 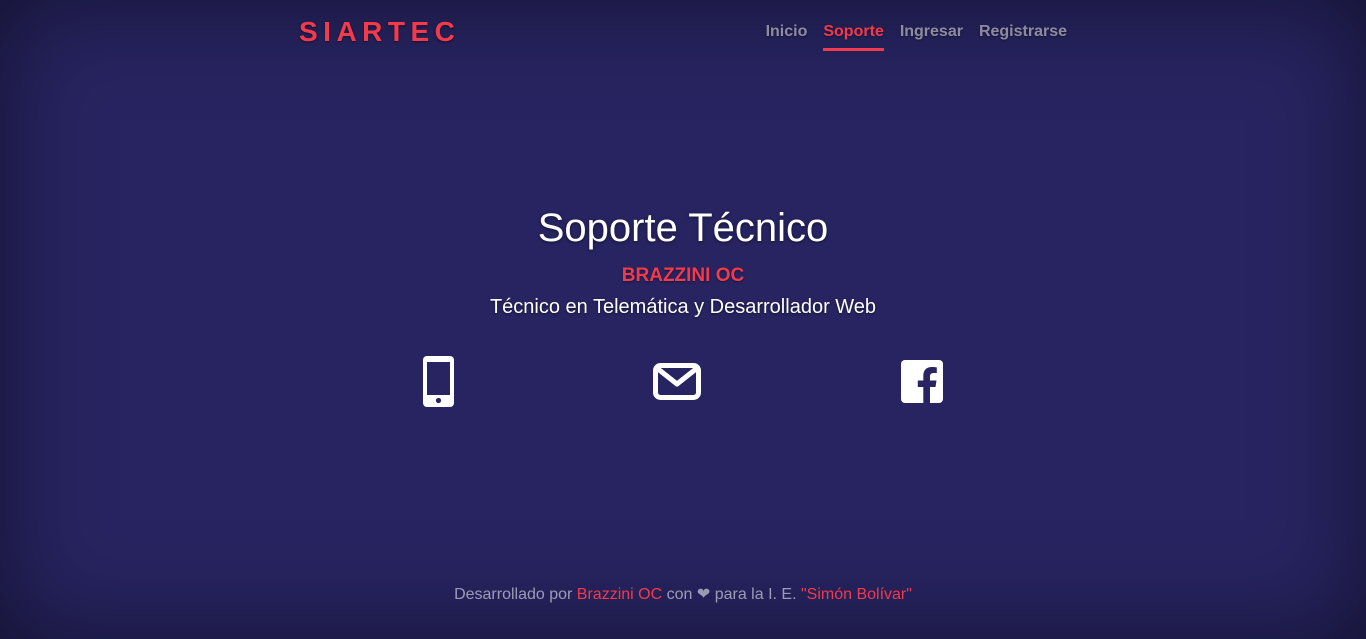 I want to click on nav-item-ingresar: Ingresar, so click(x=931, y=36).